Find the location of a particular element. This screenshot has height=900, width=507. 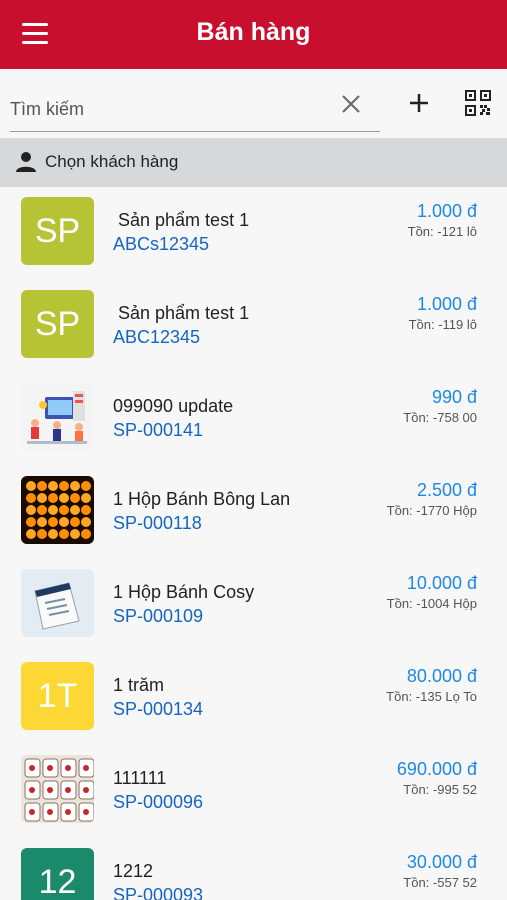

search-input is located at coordinates (195, 109).